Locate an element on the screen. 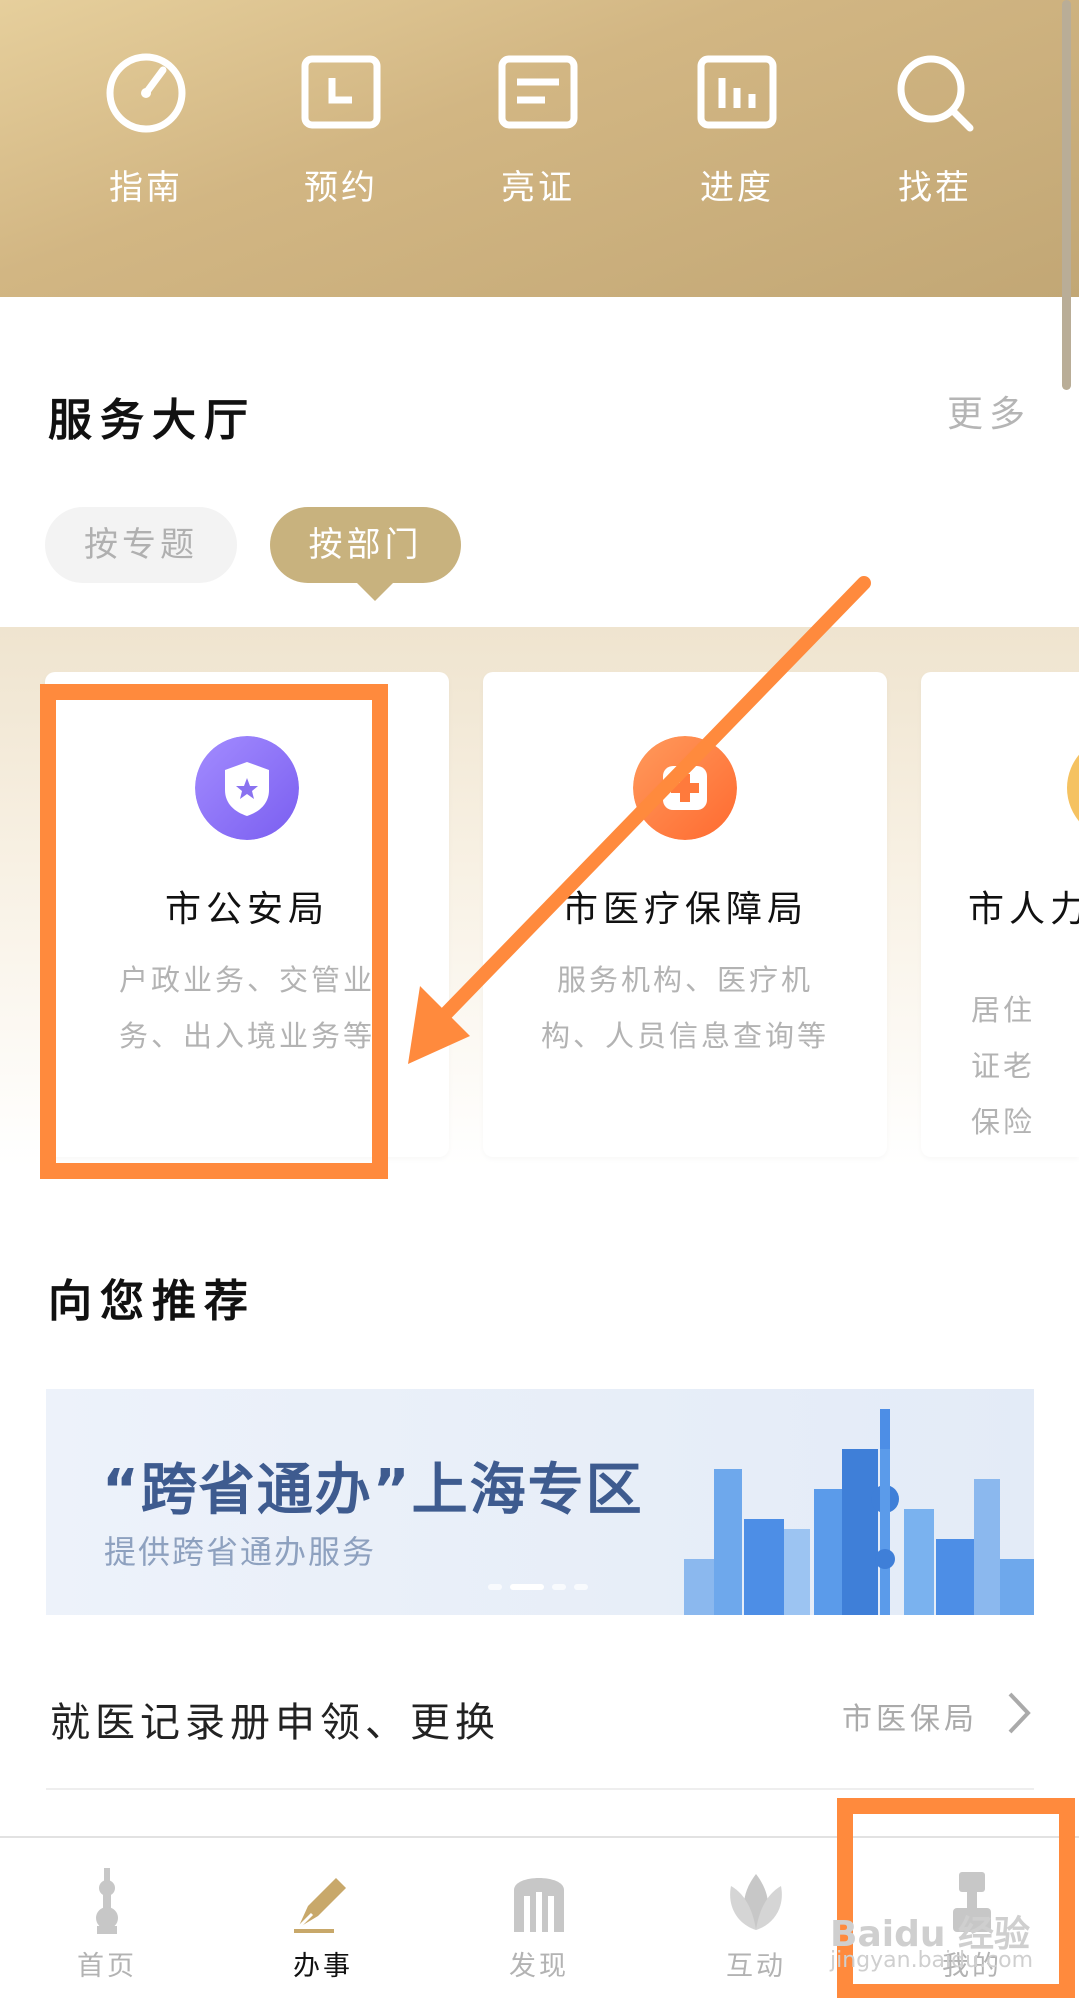 Image resolution: width=1079 pixels, height=1998 pixels. progress-chart-icon is located at coordinates (737, 92).